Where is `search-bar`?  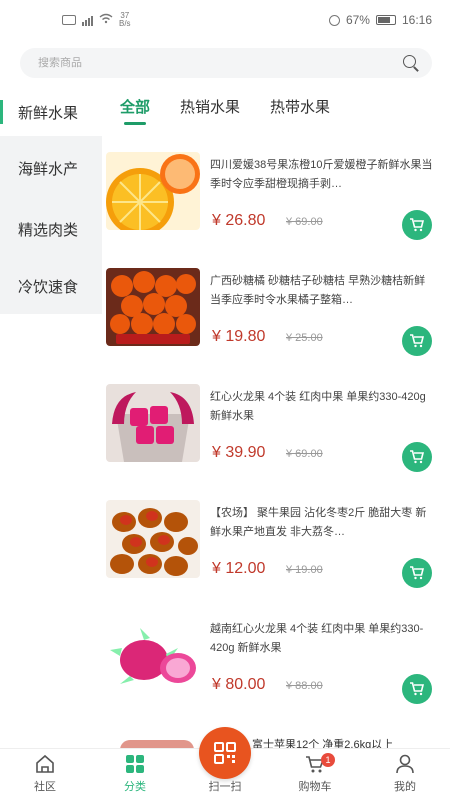 search-bar is located at coordinates (226, 63).